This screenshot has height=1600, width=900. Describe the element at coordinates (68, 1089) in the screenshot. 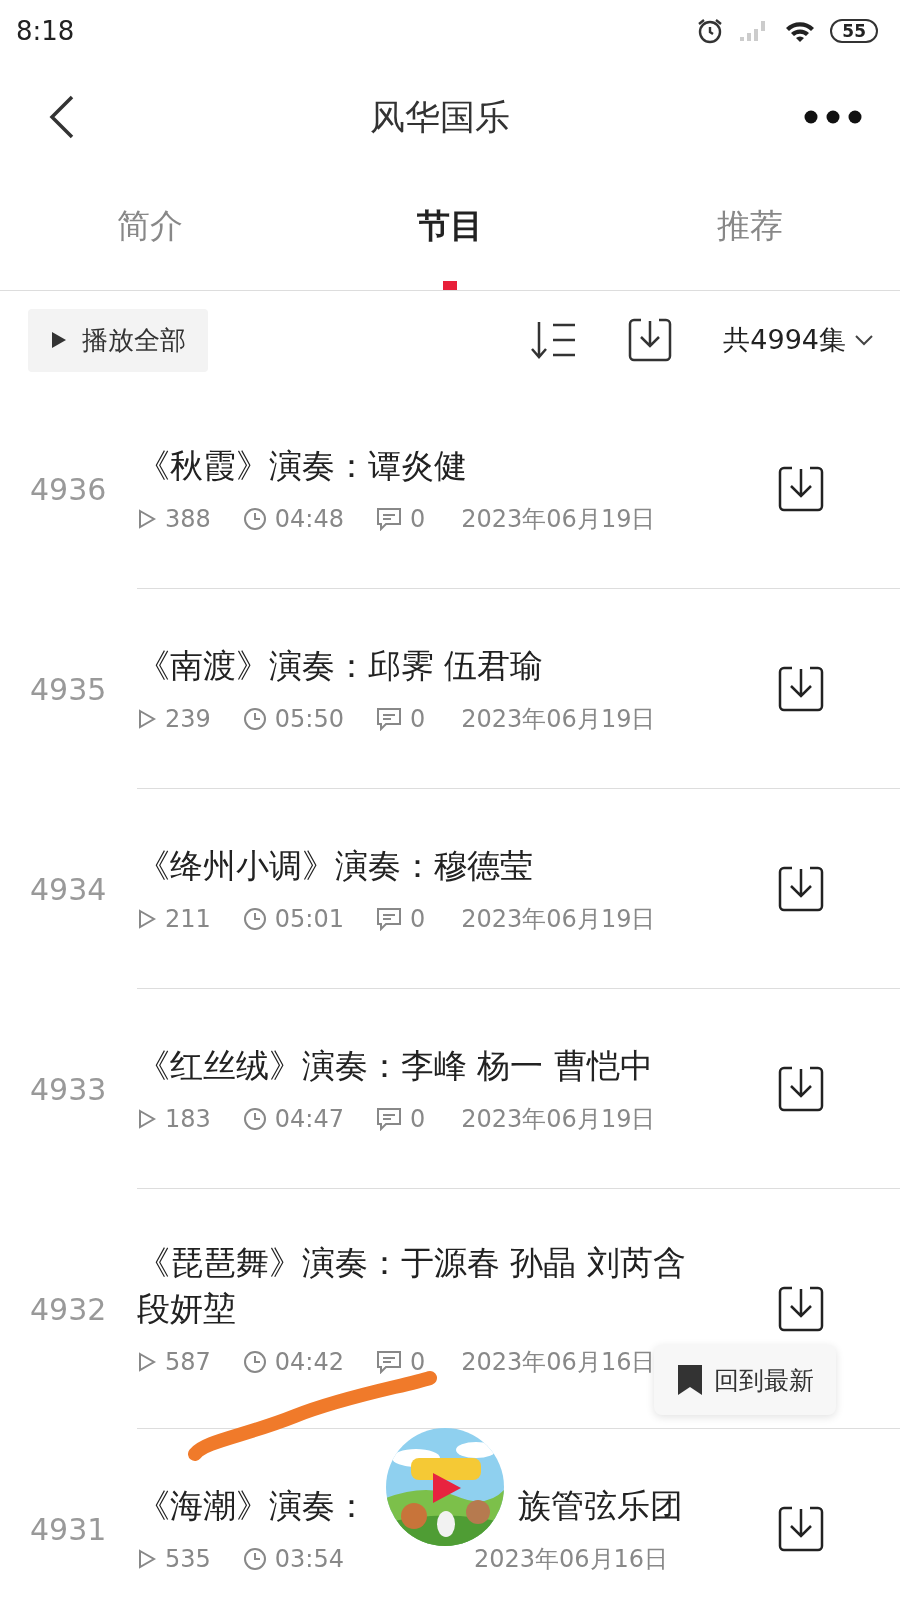

I see `episode-number: 4933` at that location.